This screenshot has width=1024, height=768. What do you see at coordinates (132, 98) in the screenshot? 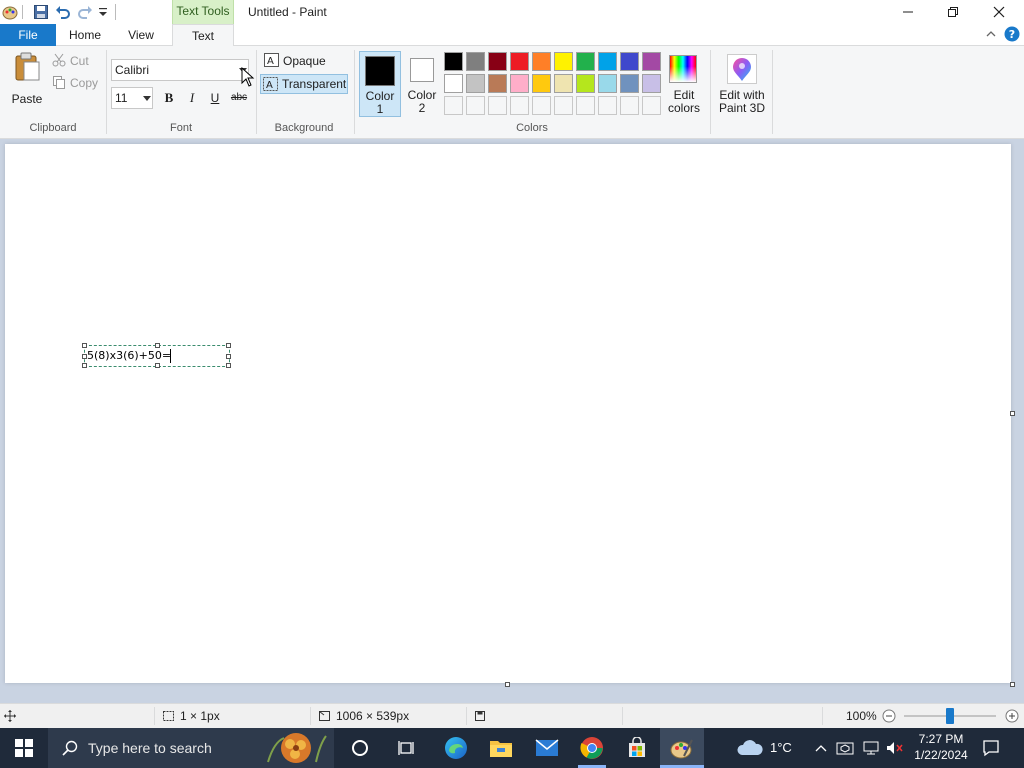
I see `font-size-dropdown: 11` at bounding box center [132, 98].